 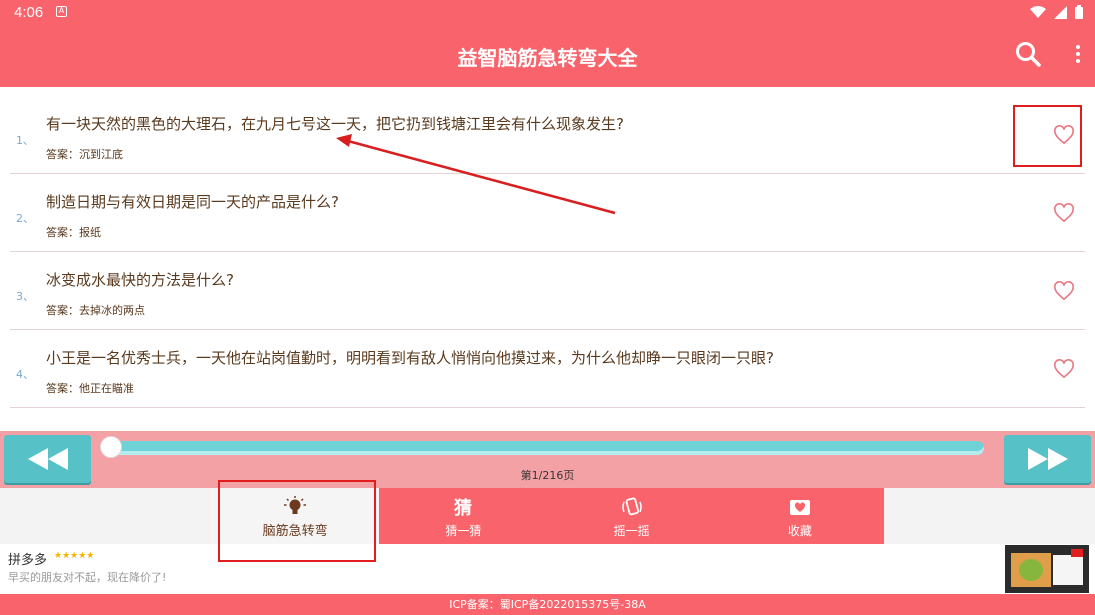 I want to click on ad-description: 早买的朋友对不起，现在降价了!, so click(x=87, y=577).